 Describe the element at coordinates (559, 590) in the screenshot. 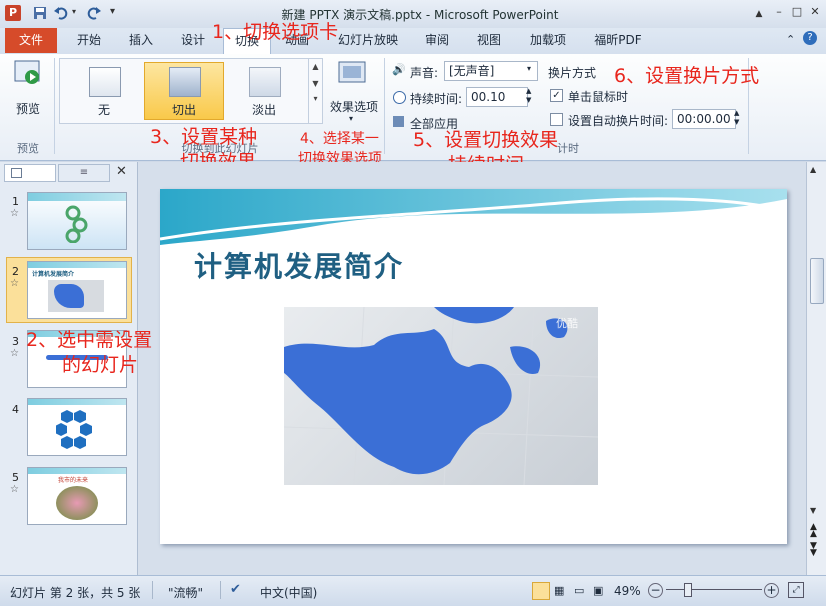

I see `slide-sorter-icon: ▦` at that location.